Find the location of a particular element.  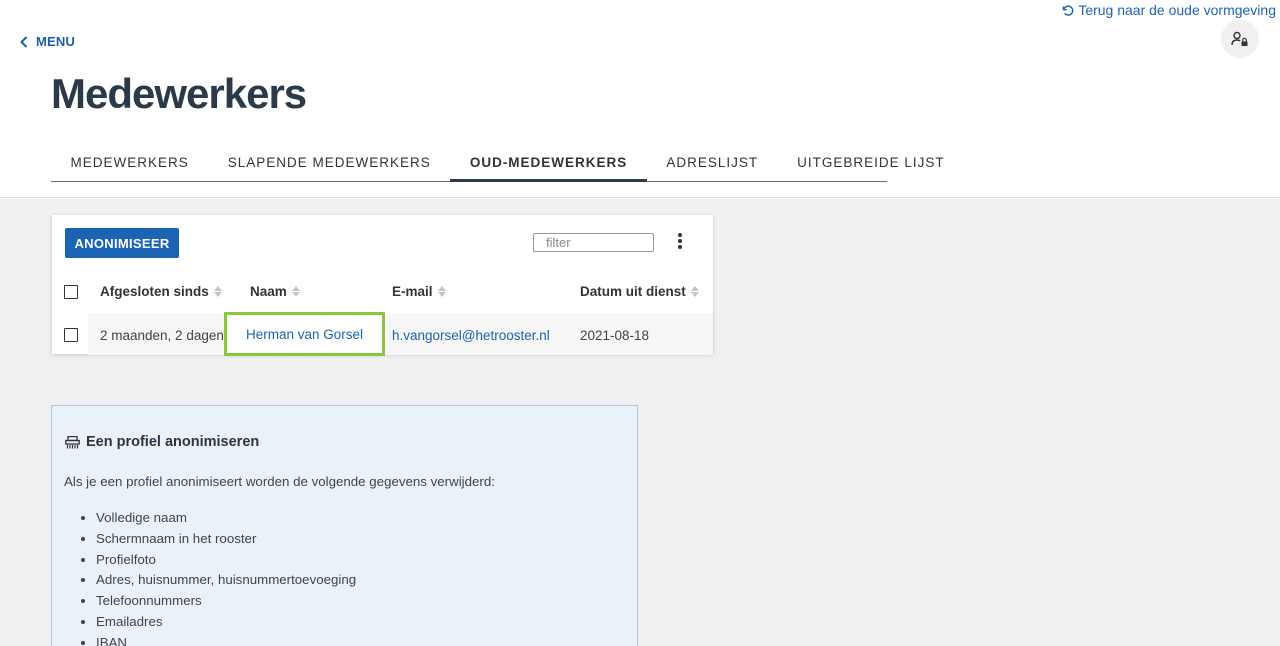

column-header-name: Naam is located at coordinates (275, 291).